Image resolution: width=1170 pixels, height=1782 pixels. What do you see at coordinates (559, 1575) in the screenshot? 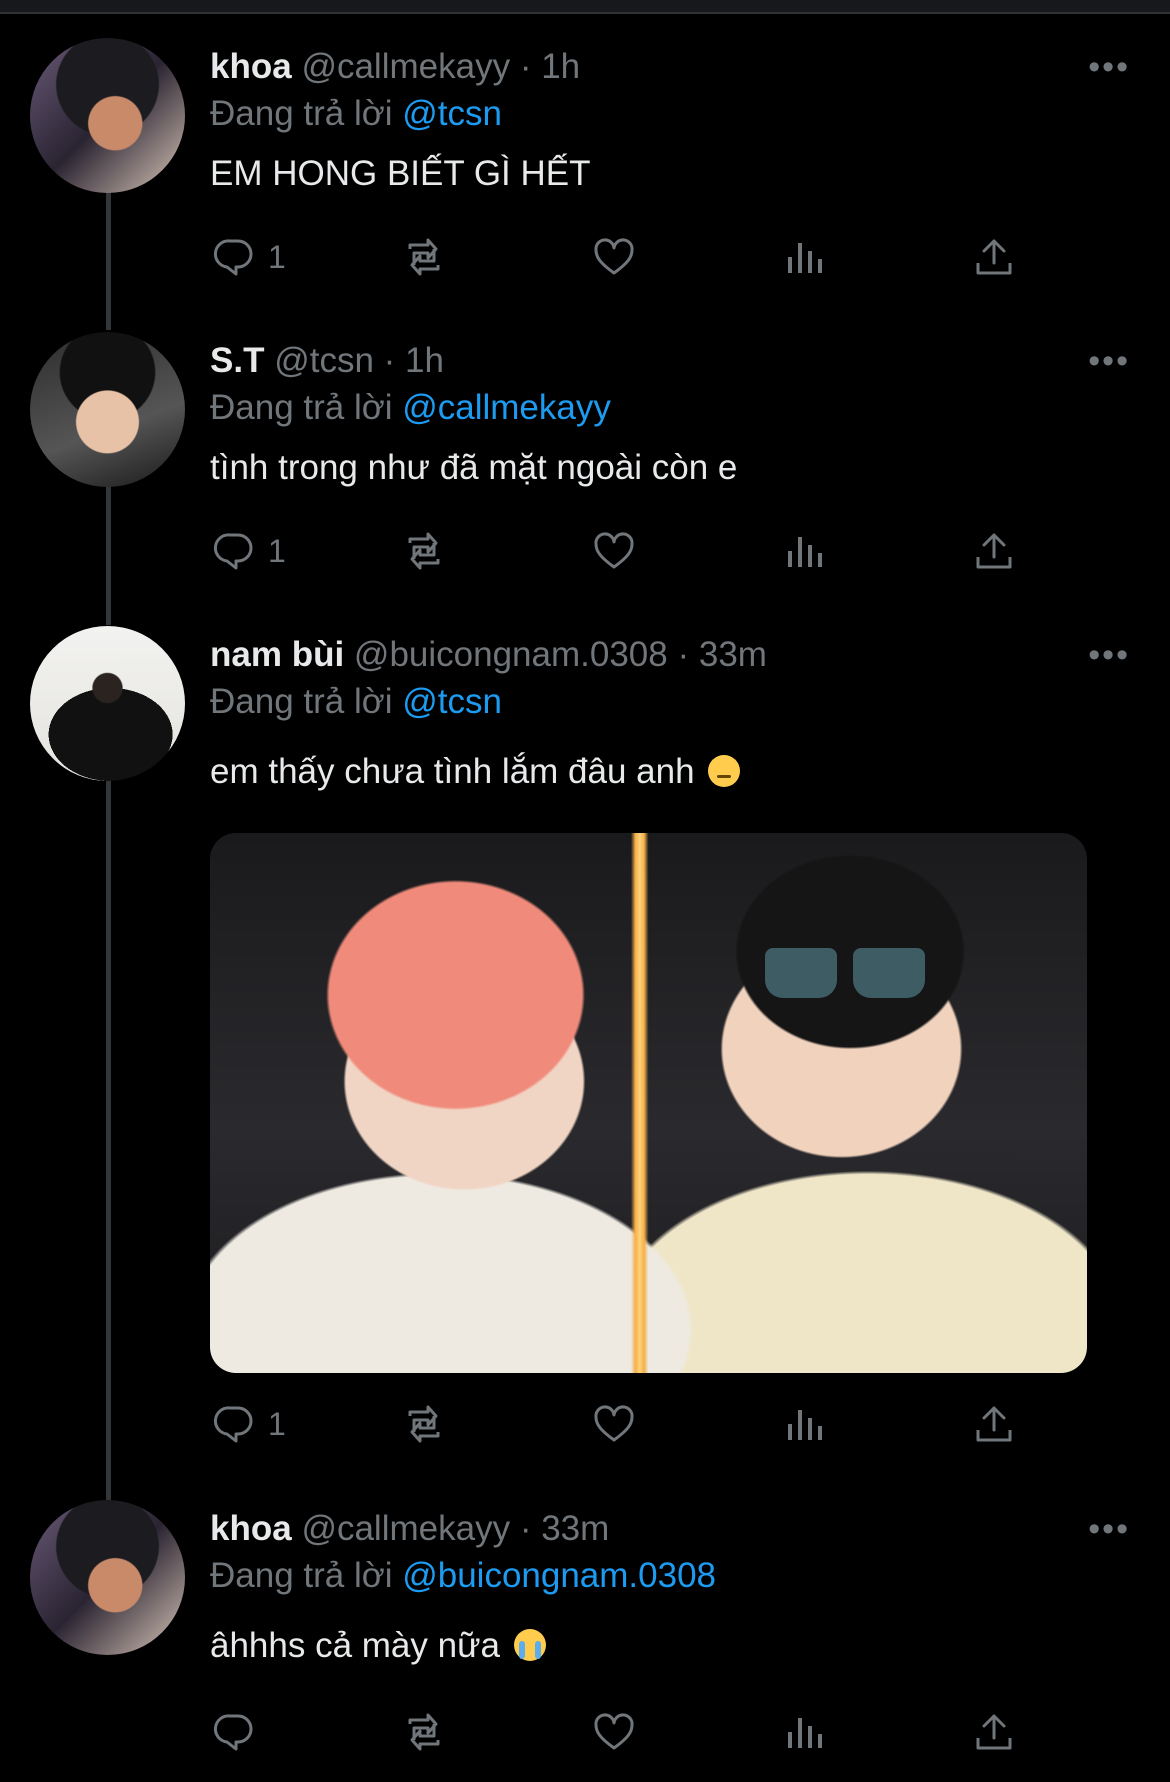
I see `mention-link: @buicongnam.0308` at bounding box center [559, 1575].